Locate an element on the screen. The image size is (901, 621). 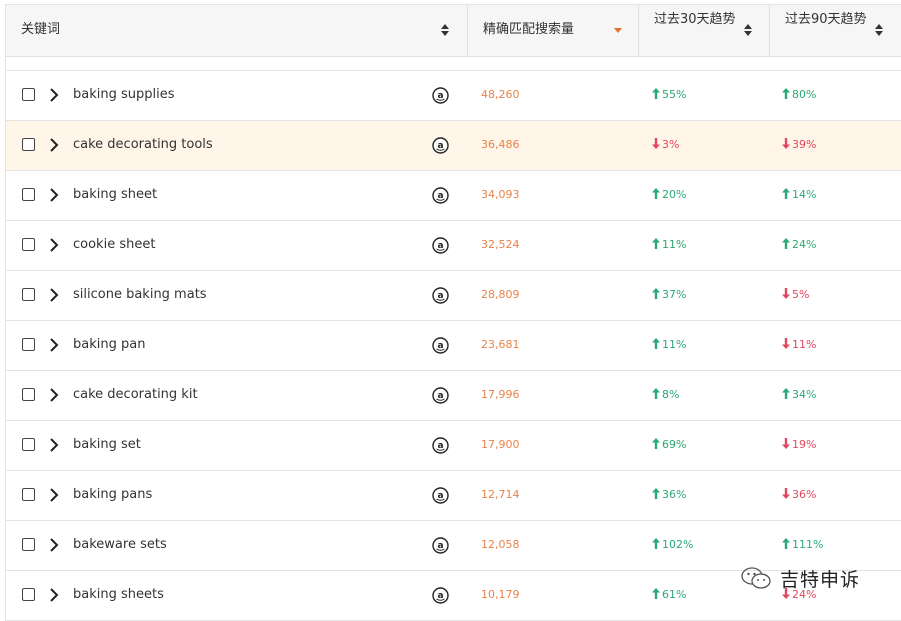
trend90-value: 36% is located at coordinates (799, 495).